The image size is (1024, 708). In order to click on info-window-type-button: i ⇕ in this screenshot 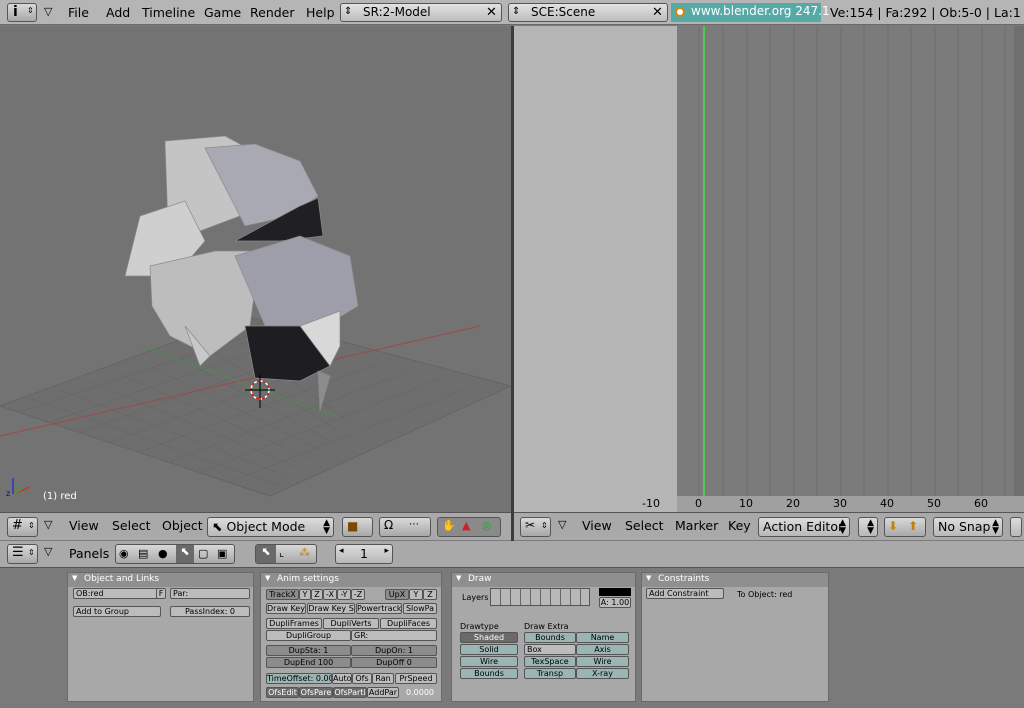, I will do `click(22, 12)`.